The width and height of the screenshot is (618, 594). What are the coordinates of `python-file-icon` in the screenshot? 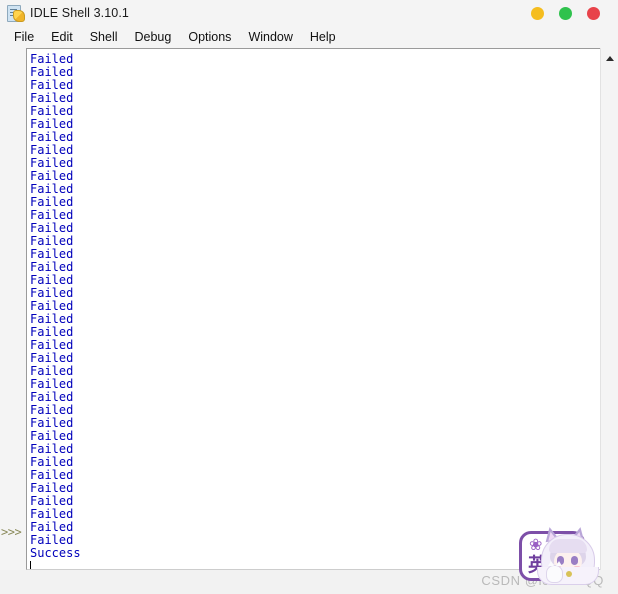 It's located at (15, 13).